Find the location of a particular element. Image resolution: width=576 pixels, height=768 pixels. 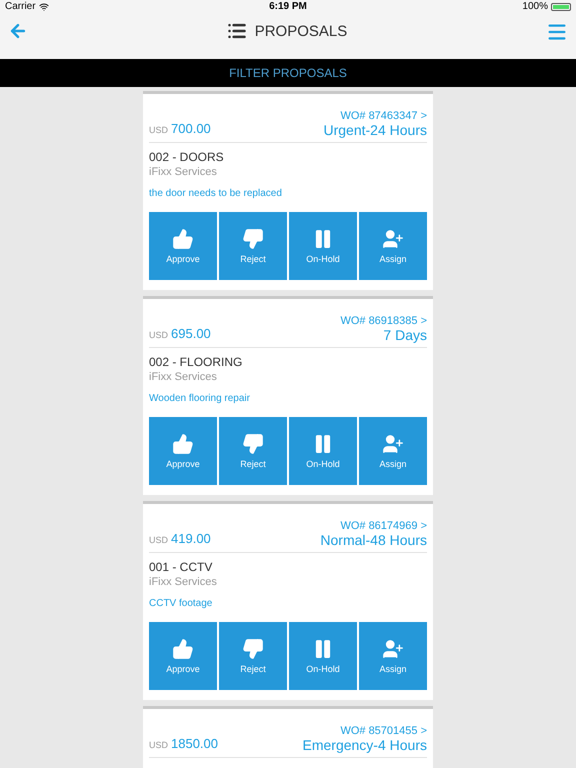

description-text: CCTV footage is located at coordinates (181, 603).